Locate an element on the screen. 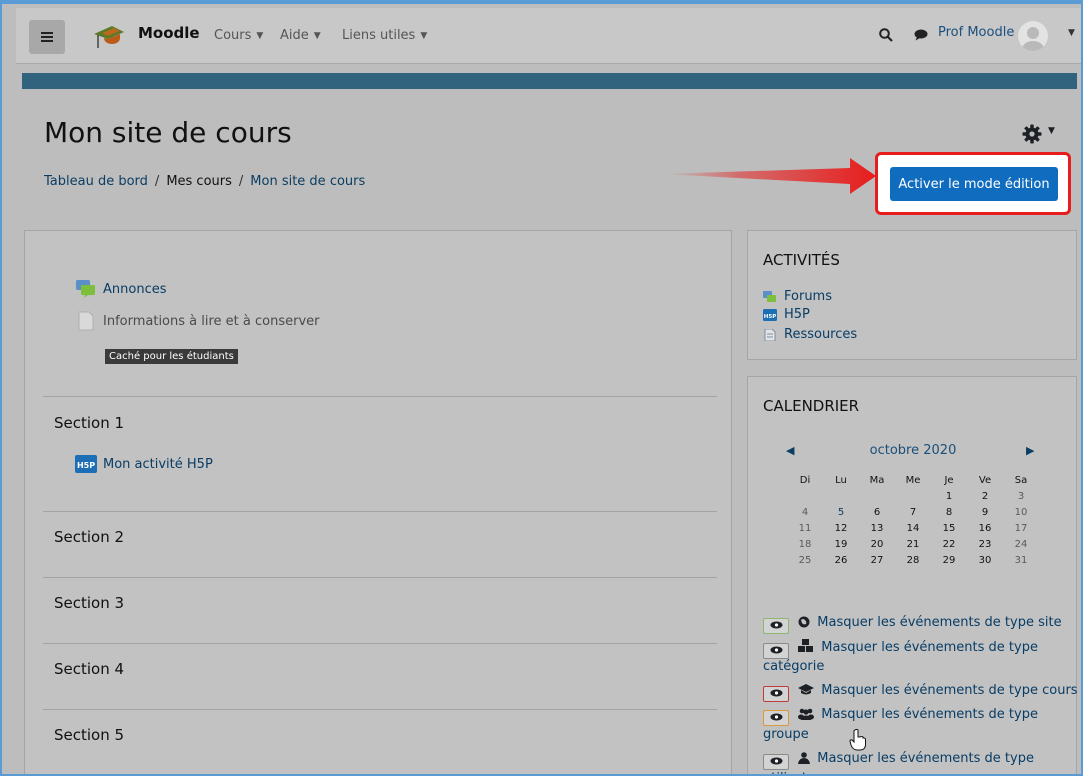 The width and height of the screenshot is (1083, 776). event-filter-category: Masquer les événements de type is located at coordinates (900, 649).